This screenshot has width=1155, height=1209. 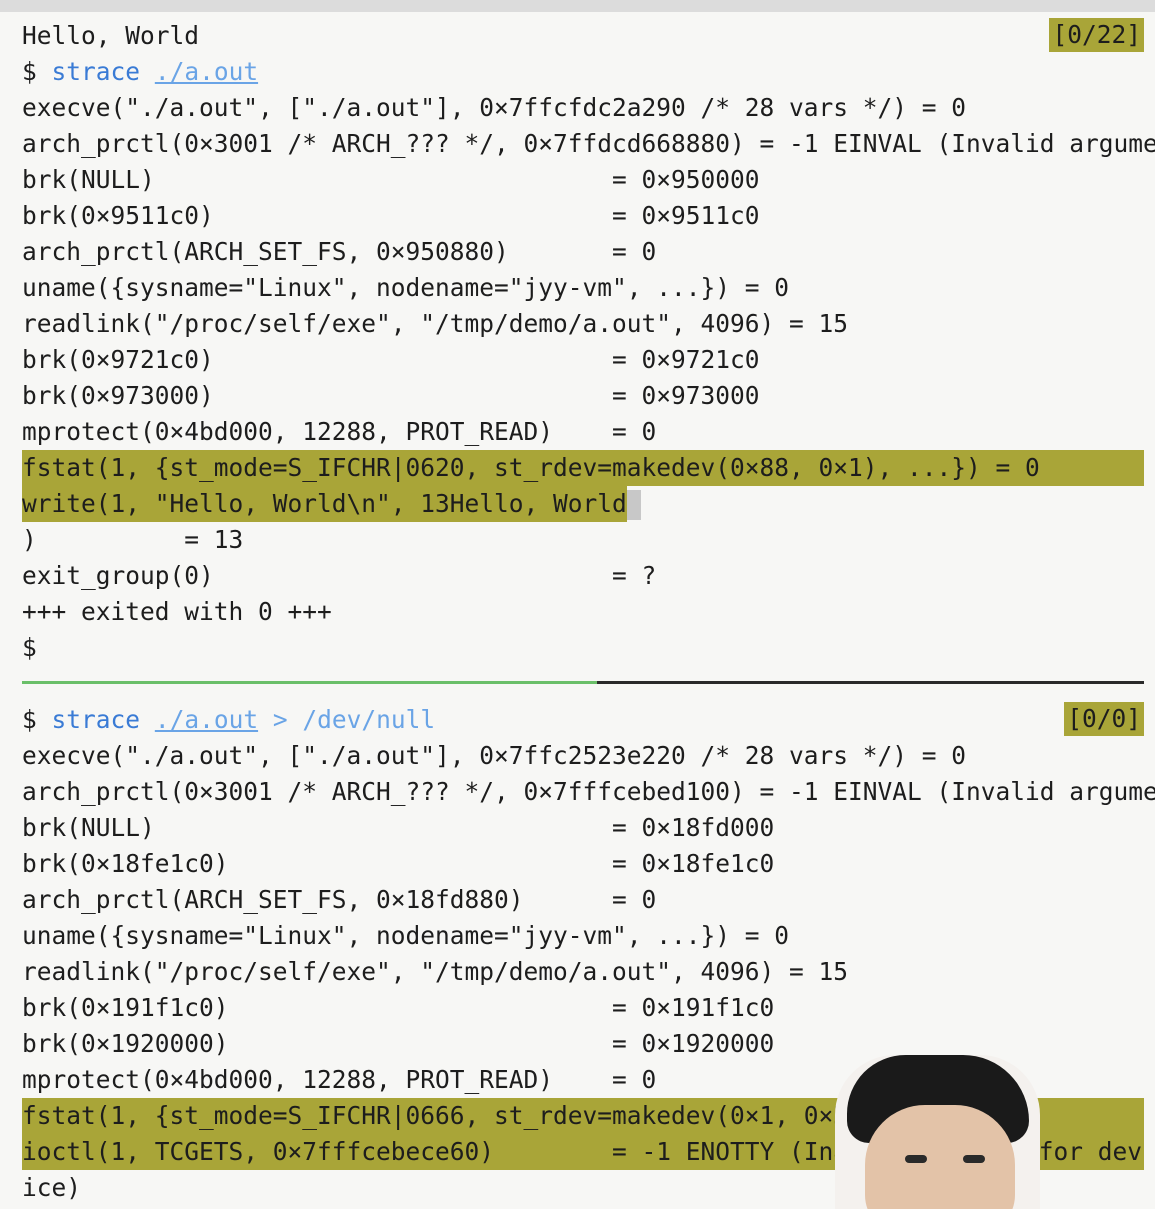 I want to click on strace-line: brk(0×973000) = 0×973000, so click(x=391, y=395).